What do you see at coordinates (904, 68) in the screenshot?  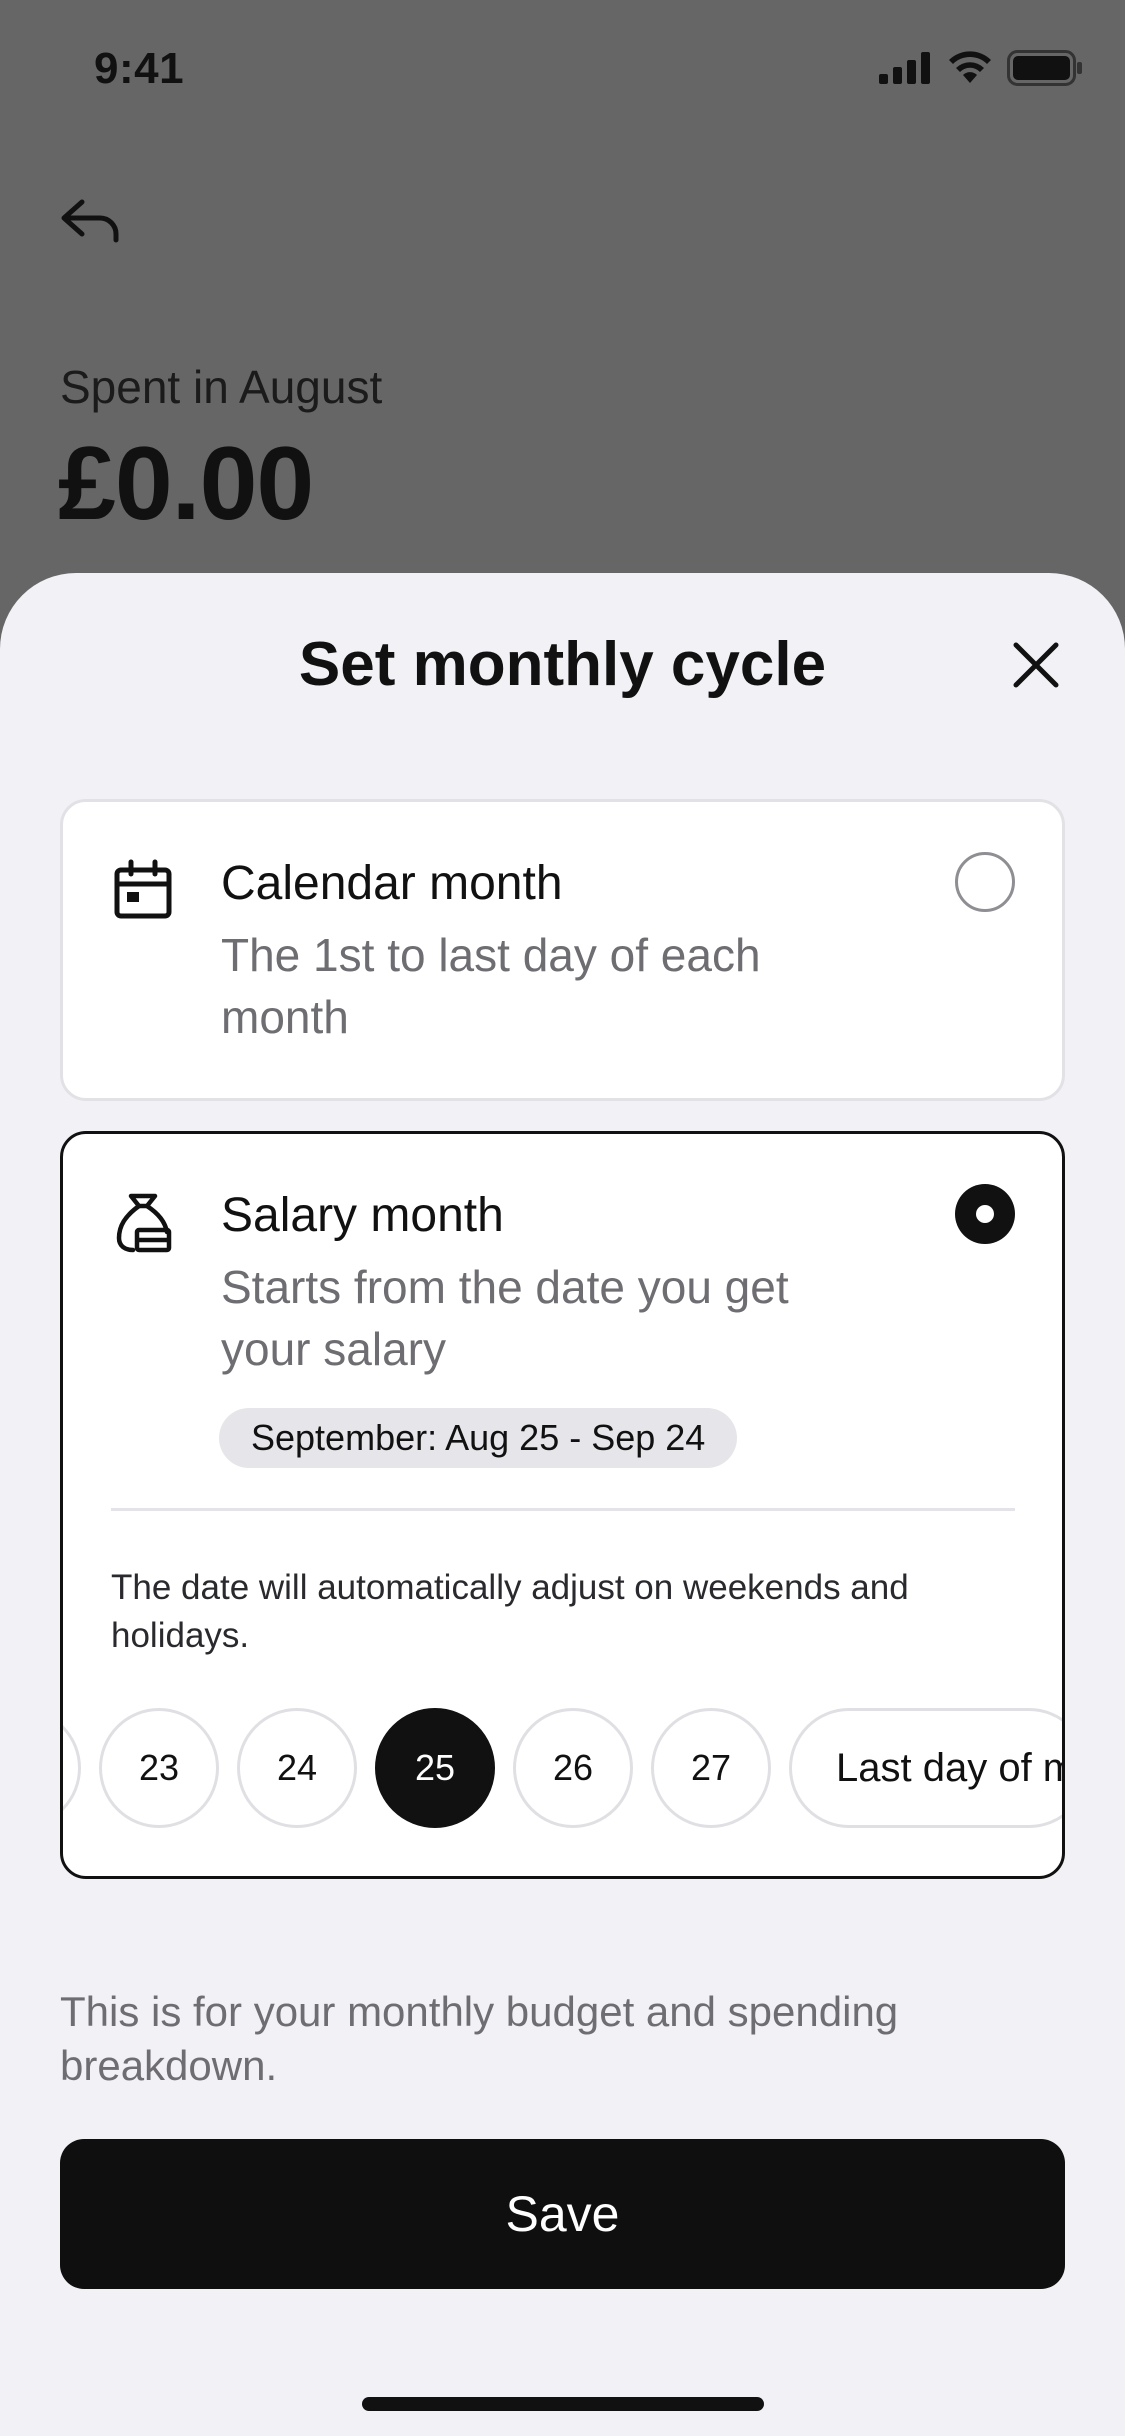 I see `cellular-signal-icon` at bounding box center [904, 68].